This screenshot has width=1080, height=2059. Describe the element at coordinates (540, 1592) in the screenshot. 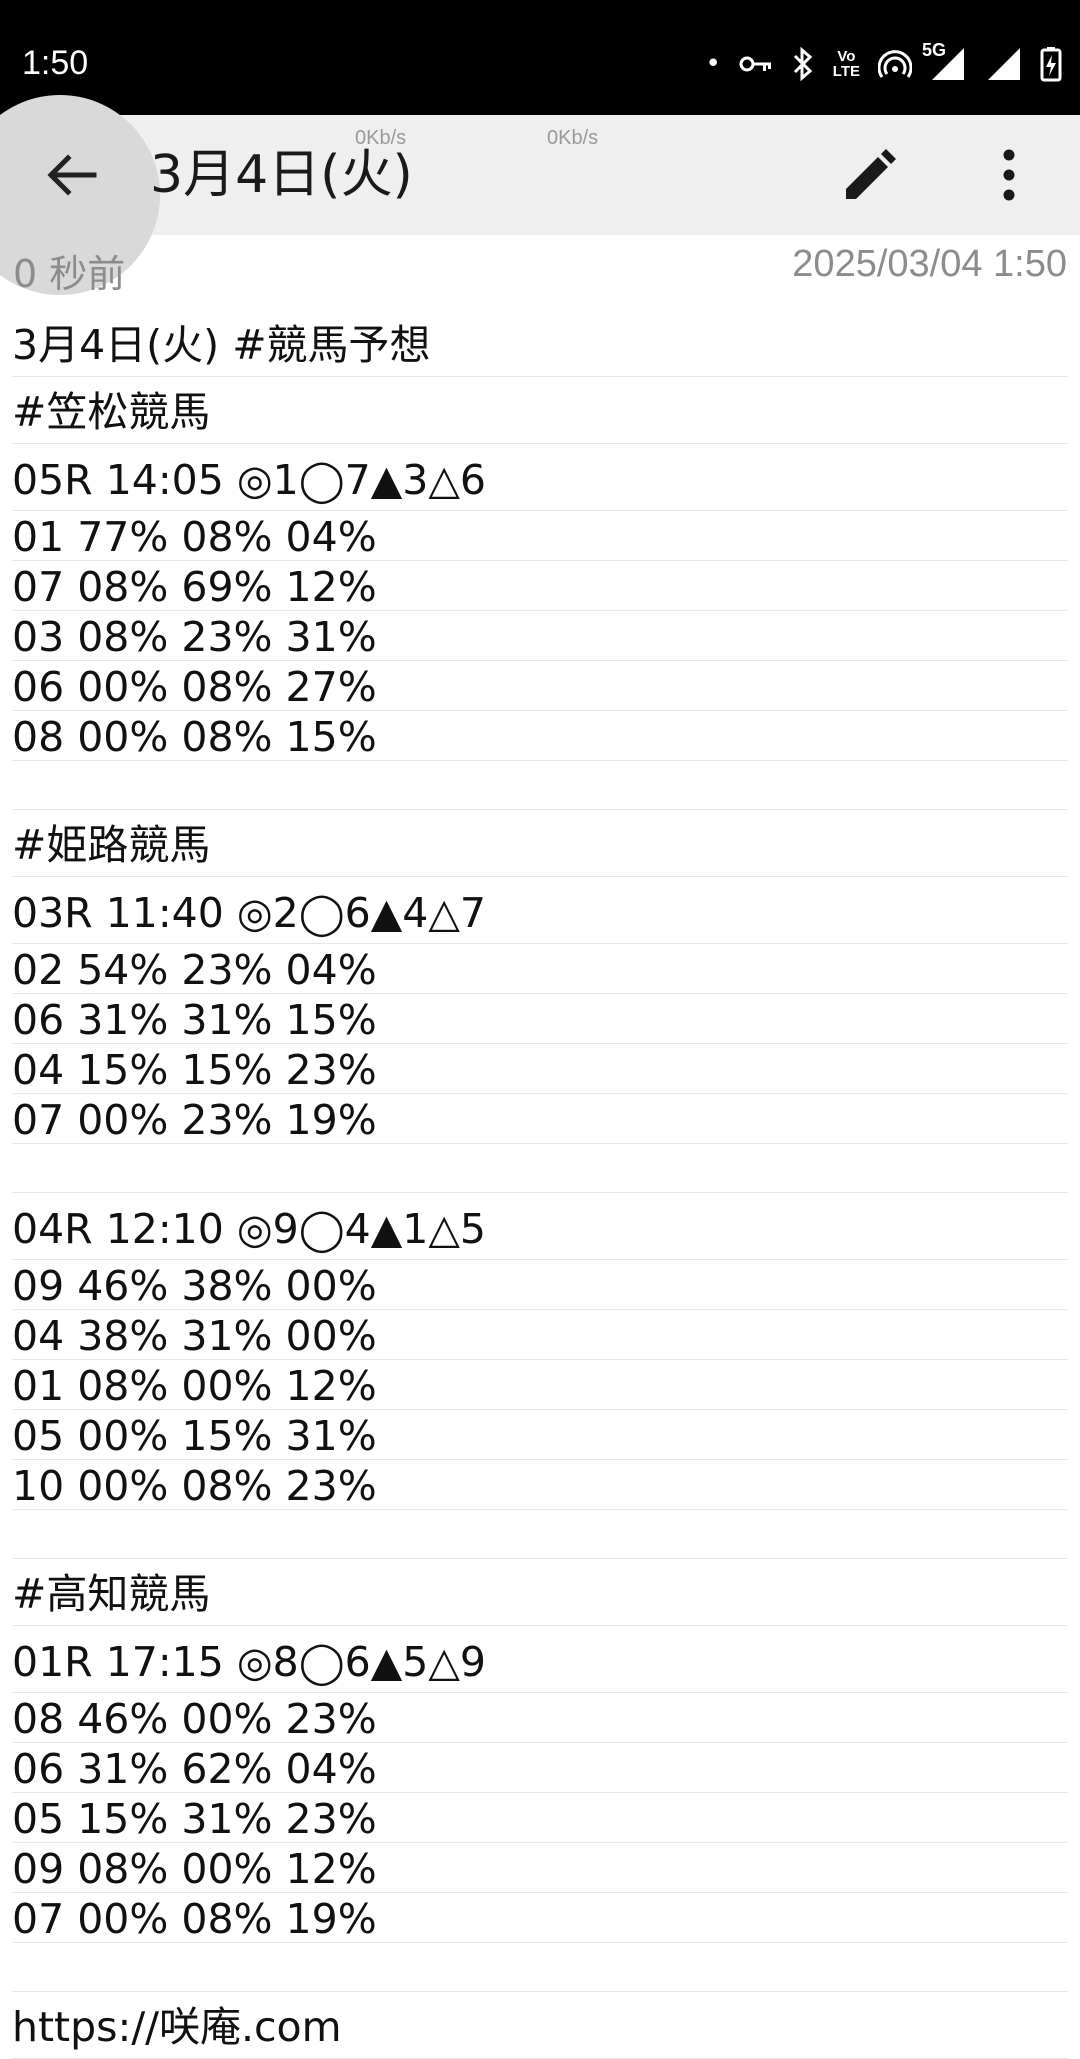

I see `note-line: #高知競馬` at that location.